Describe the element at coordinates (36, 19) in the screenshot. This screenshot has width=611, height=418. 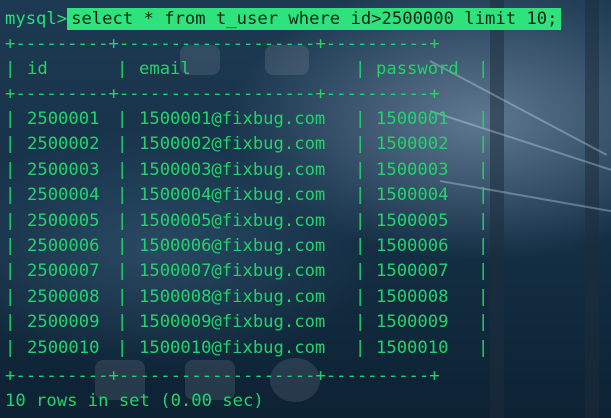
I see `mysql-prompt: mysql>` at that location.